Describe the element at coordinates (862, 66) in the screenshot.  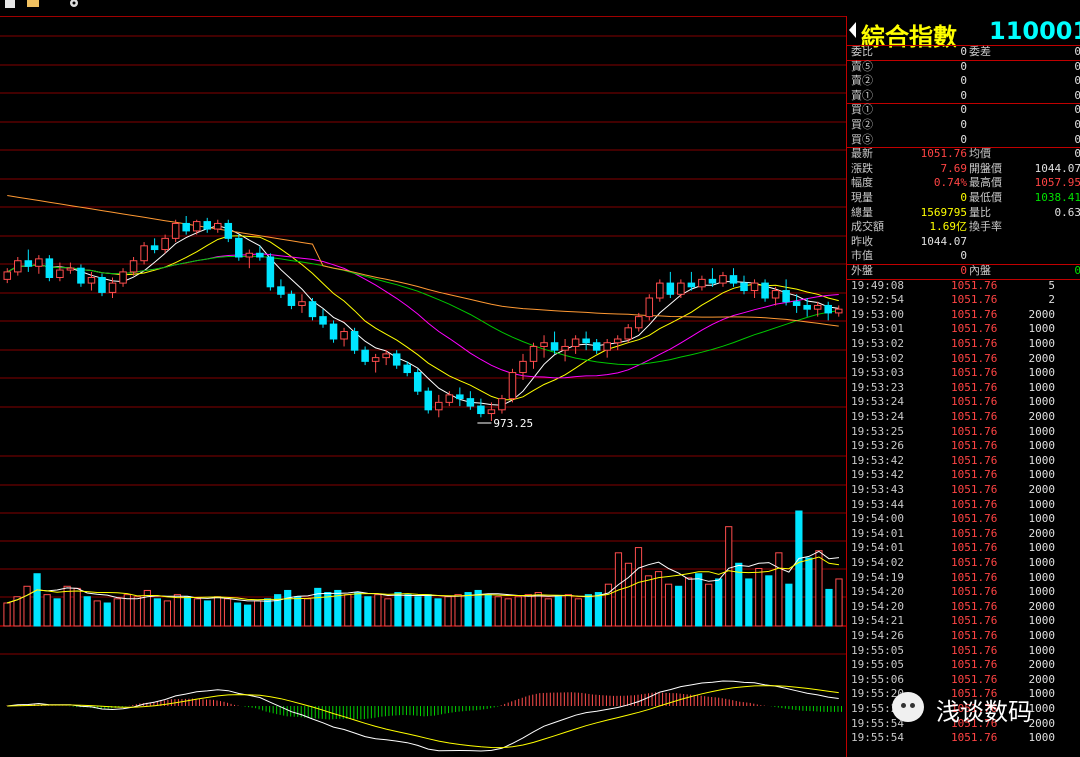
I see `row-label: 賣⑤` at that location.